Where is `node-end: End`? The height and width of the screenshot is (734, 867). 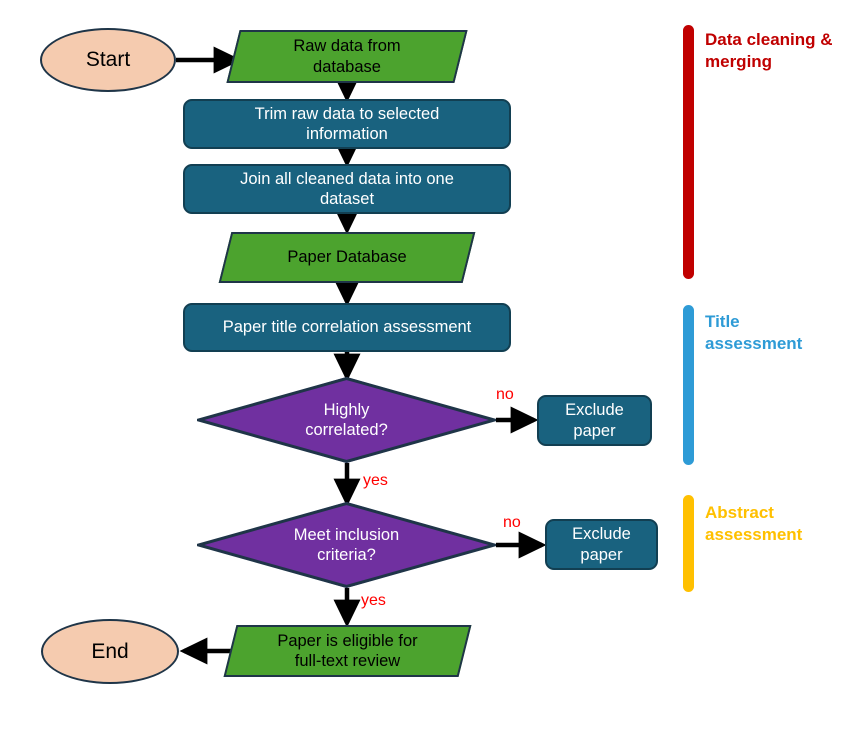 node-end: End is located at coordinates (110, 651).